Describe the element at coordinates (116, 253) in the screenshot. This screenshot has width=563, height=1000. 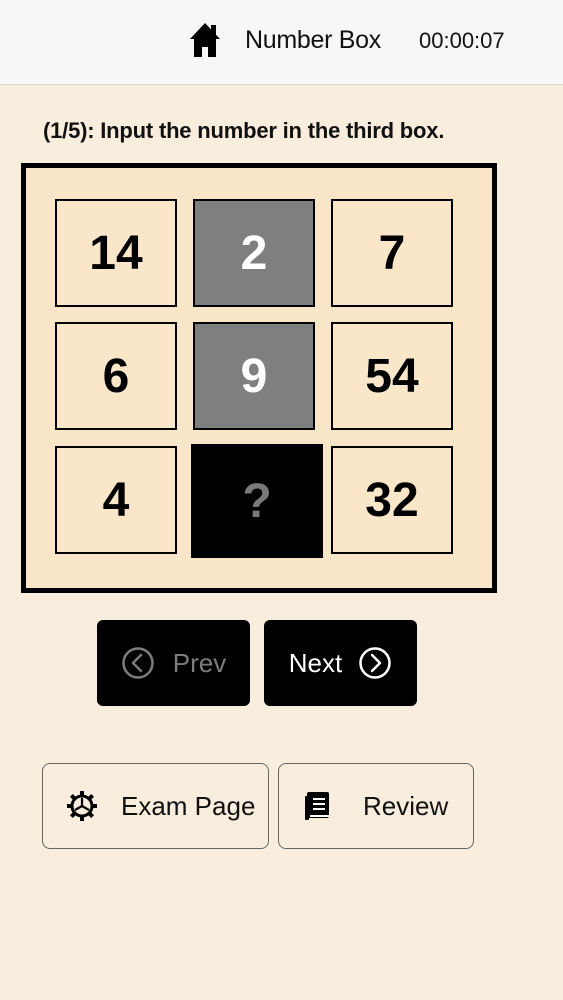
I see `grid-cell-r1c1: 14` at that location.